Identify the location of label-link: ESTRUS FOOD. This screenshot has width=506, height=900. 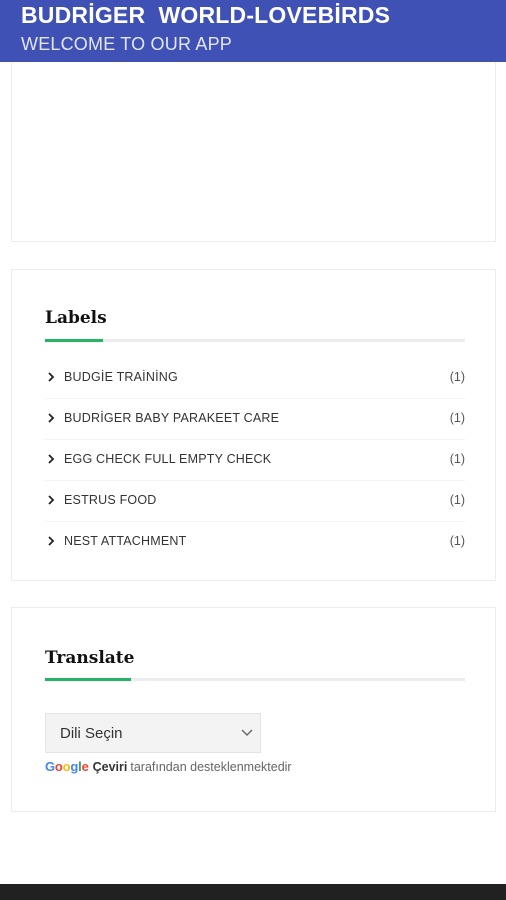
(110, 500).